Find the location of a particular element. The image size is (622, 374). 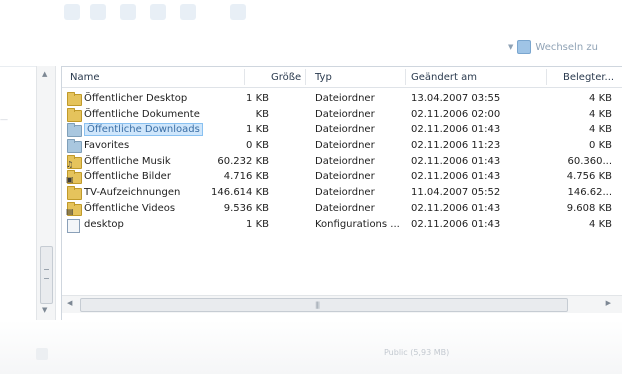

column-header-type: Typ is located at coordinates (323, 77).